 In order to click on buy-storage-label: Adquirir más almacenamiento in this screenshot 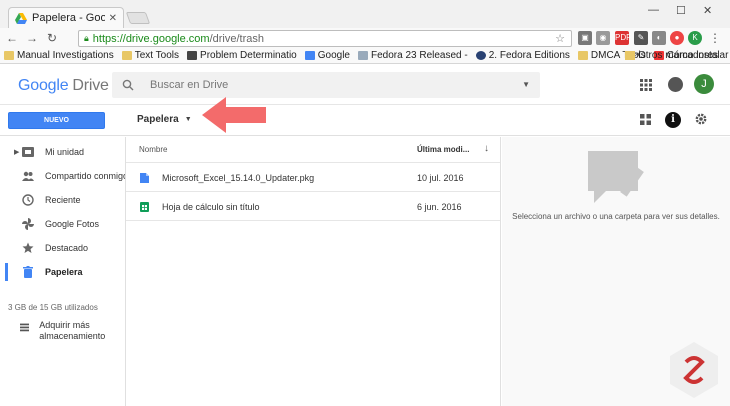, I will do `click(72, 330)`.